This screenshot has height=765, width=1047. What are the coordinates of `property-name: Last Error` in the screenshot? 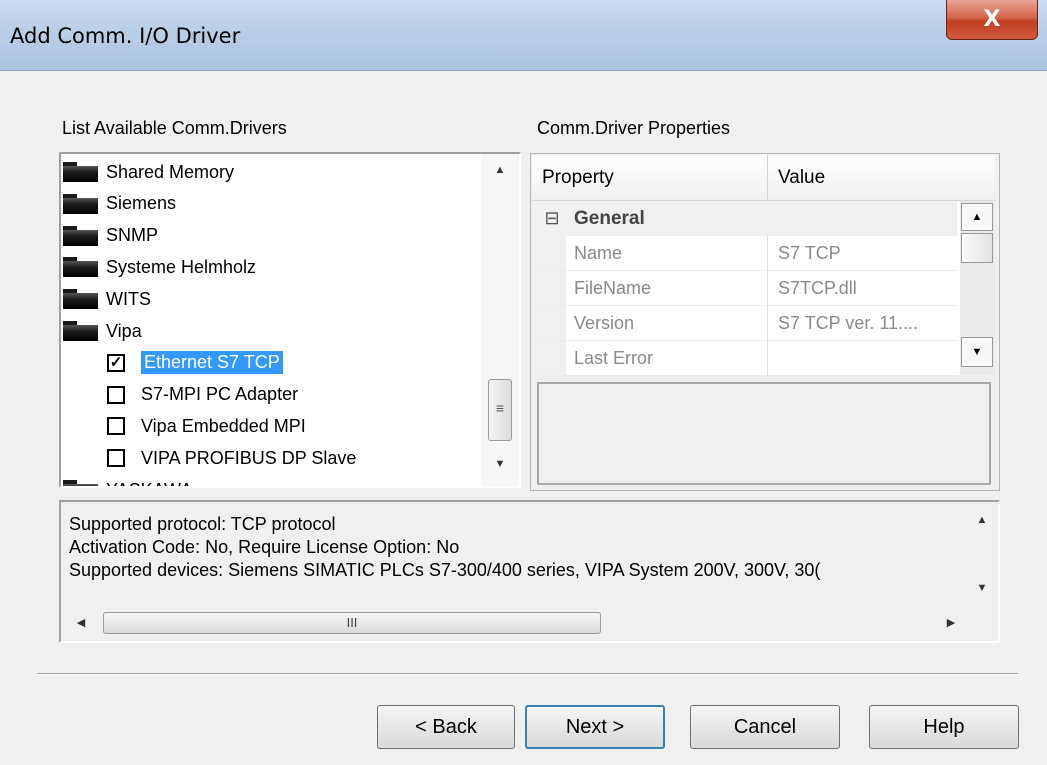 It's located at (650, 358).